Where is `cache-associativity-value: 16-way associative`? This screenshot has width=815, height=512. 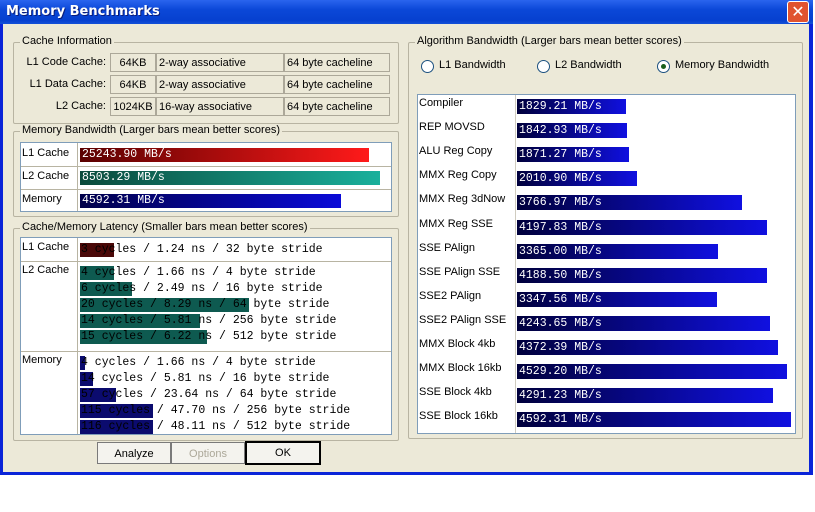
cache-associativity-value: 16-way associative is located at coordinates (220, 106).